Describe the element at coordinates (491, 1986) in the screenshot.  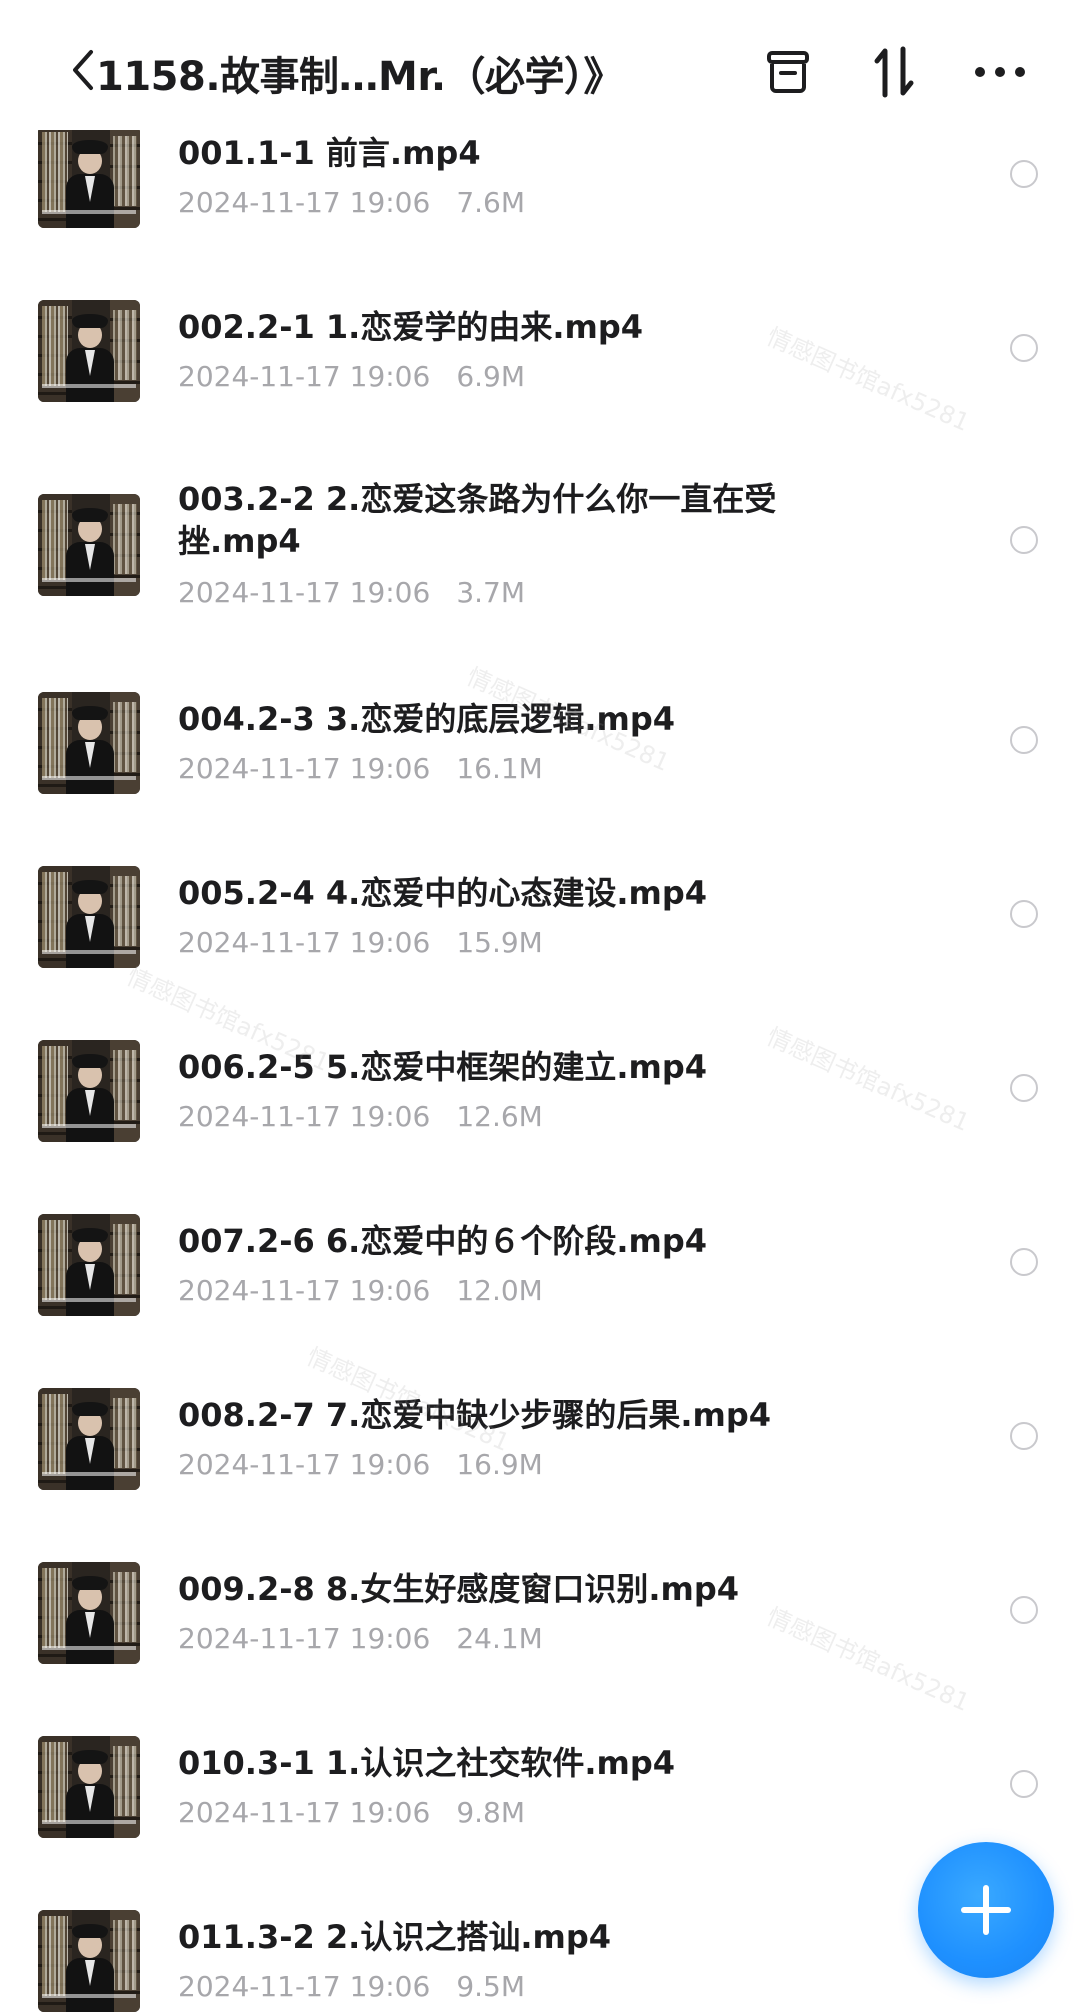
I see `file-size: 9.5M` at that location.